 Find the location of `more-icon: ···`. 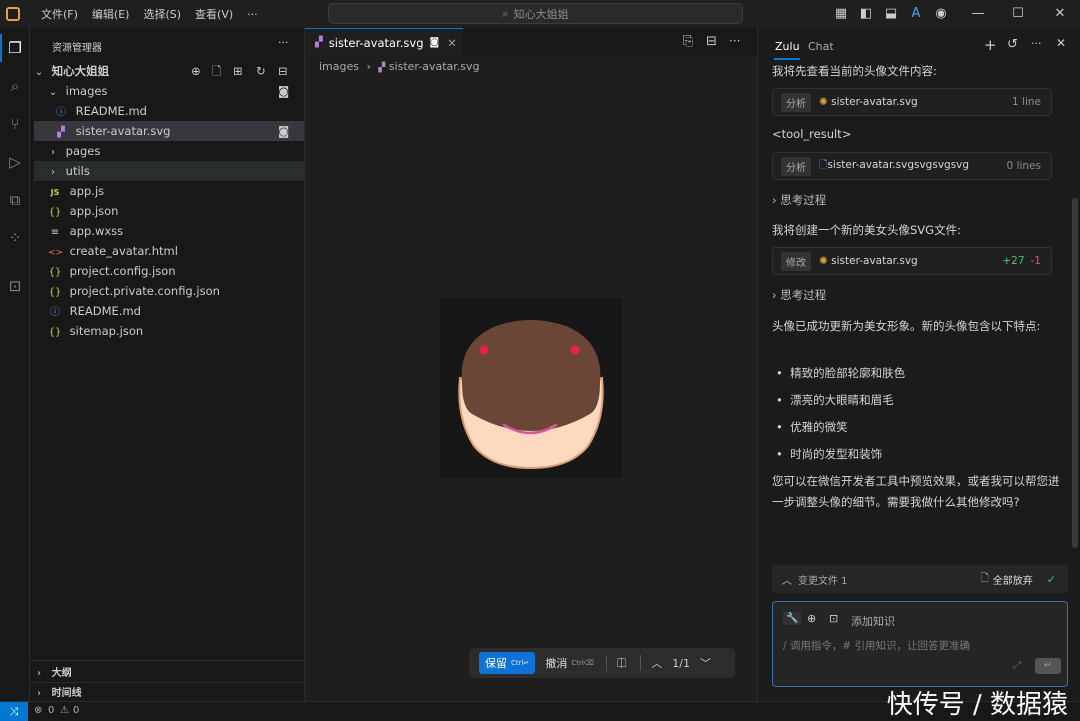

more-icon: ··· is located at coordinates (283, 42).